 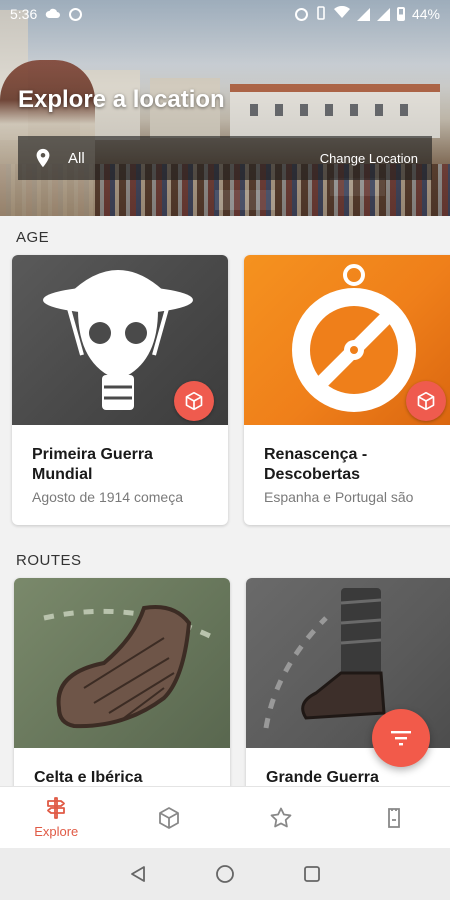 I want to click on ticket-icon, so click(x=393, y=817).